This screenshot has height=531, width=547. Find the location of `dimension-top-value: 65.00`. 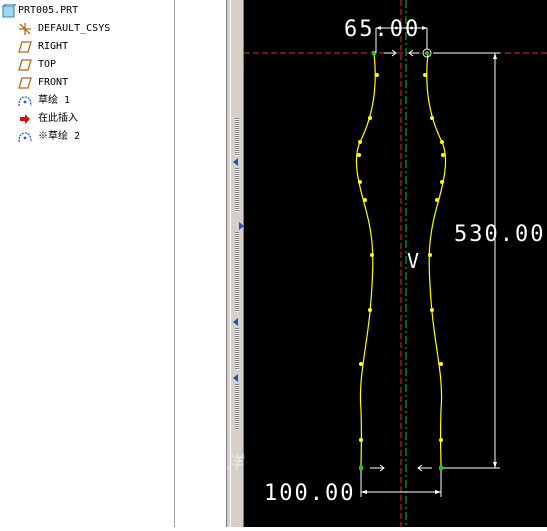

dimension-top-value: 65.00 is located at coordinates (382, 29).